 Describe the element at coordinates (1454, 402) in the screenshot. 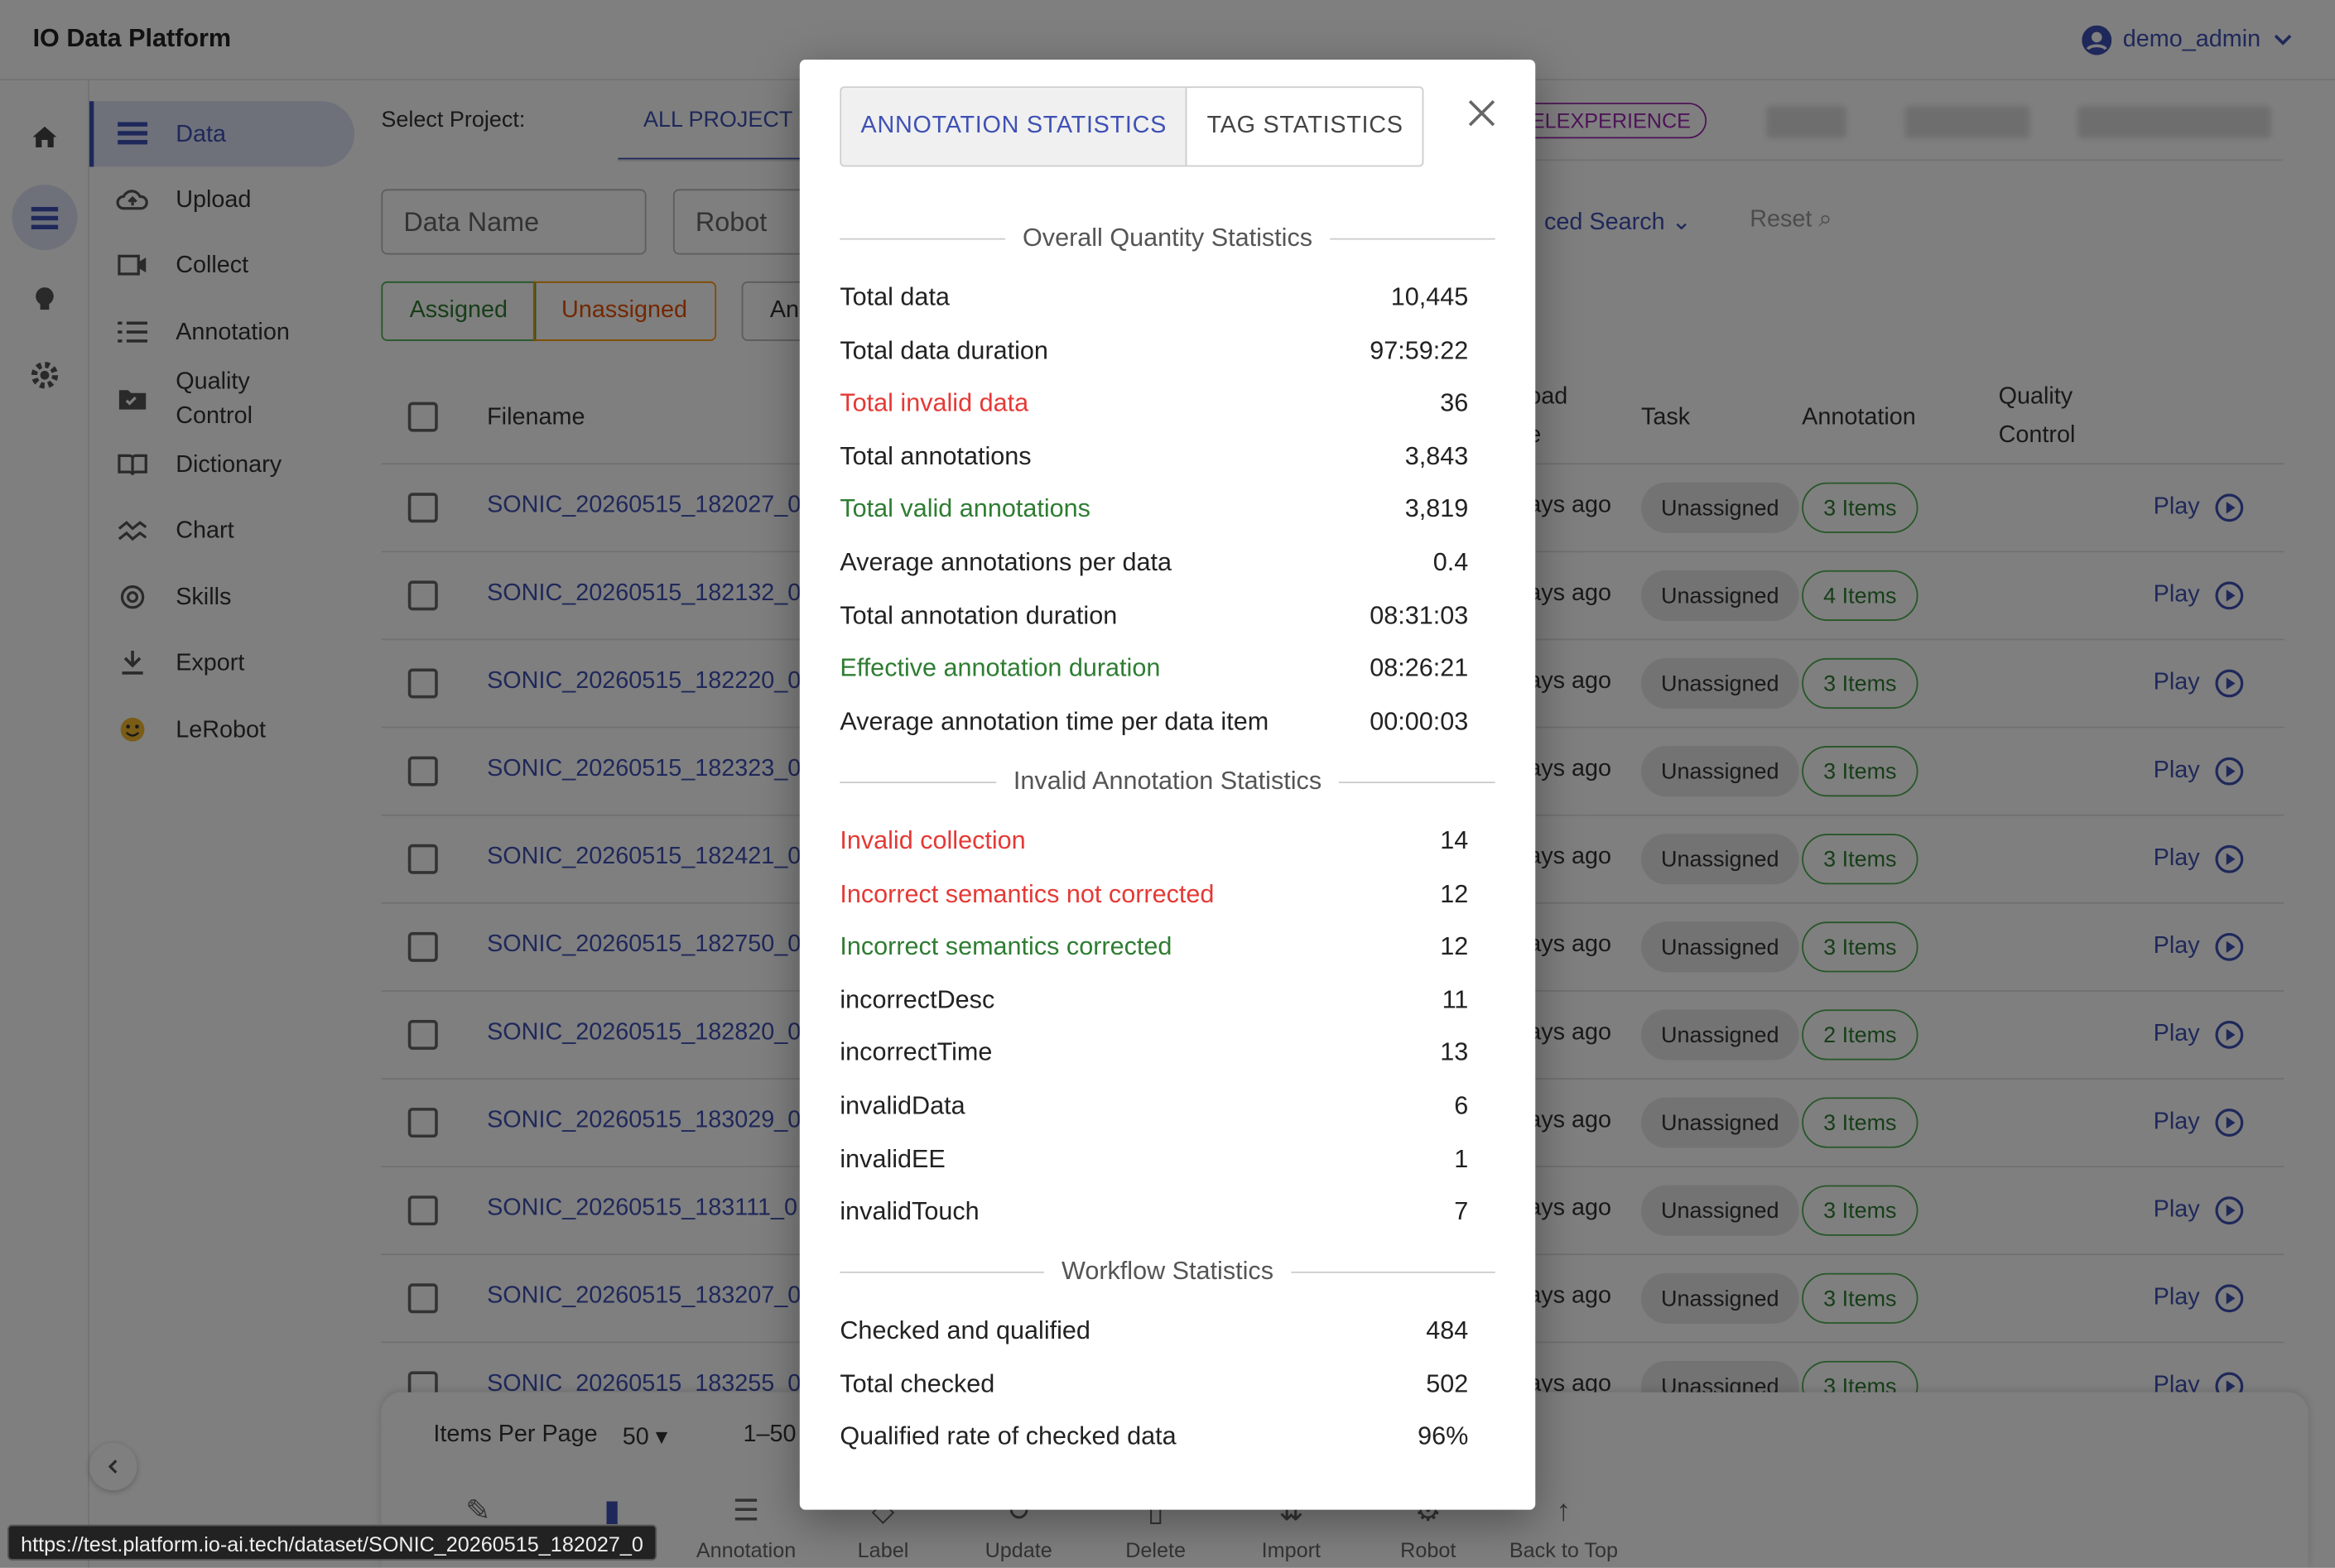

I see `stat-value: 36` at that location.